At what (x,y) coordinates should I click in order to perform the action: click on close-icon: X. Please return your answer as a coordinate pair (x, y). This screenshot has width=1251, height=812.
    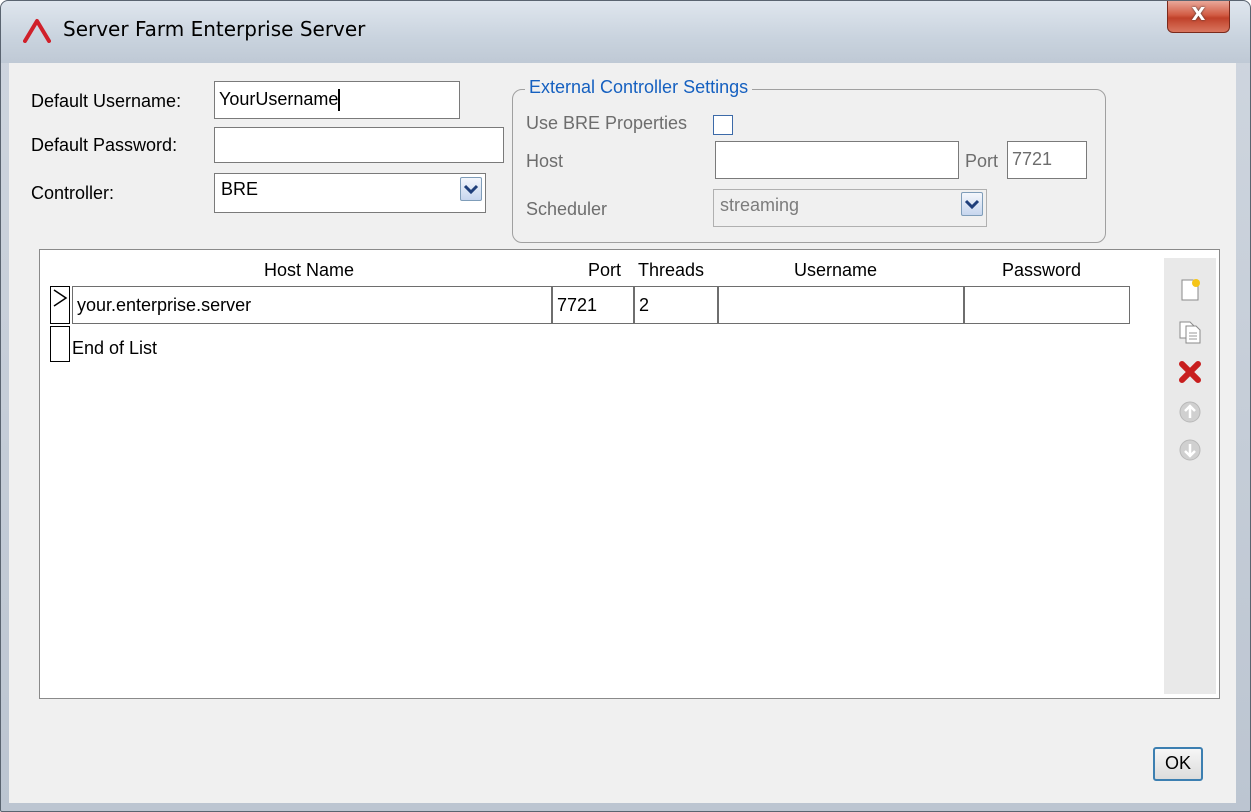
    Looking at the image, I should click on (1198, 14).